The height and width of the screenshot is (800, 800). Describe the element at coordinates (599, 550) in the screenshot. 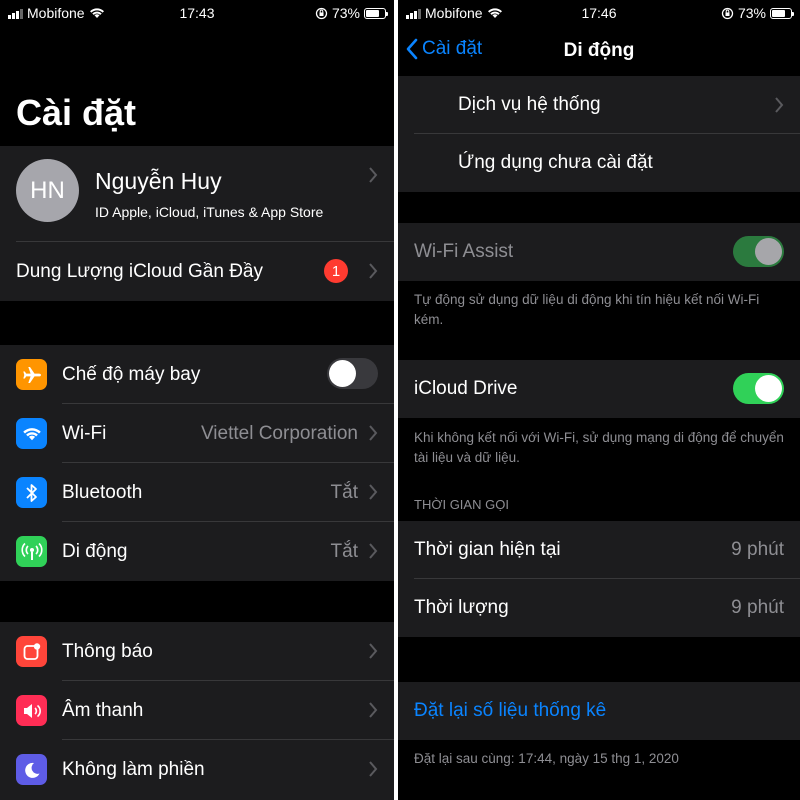

I see `current-period-row: Thời gian hiện tại 9 phút` at that location.